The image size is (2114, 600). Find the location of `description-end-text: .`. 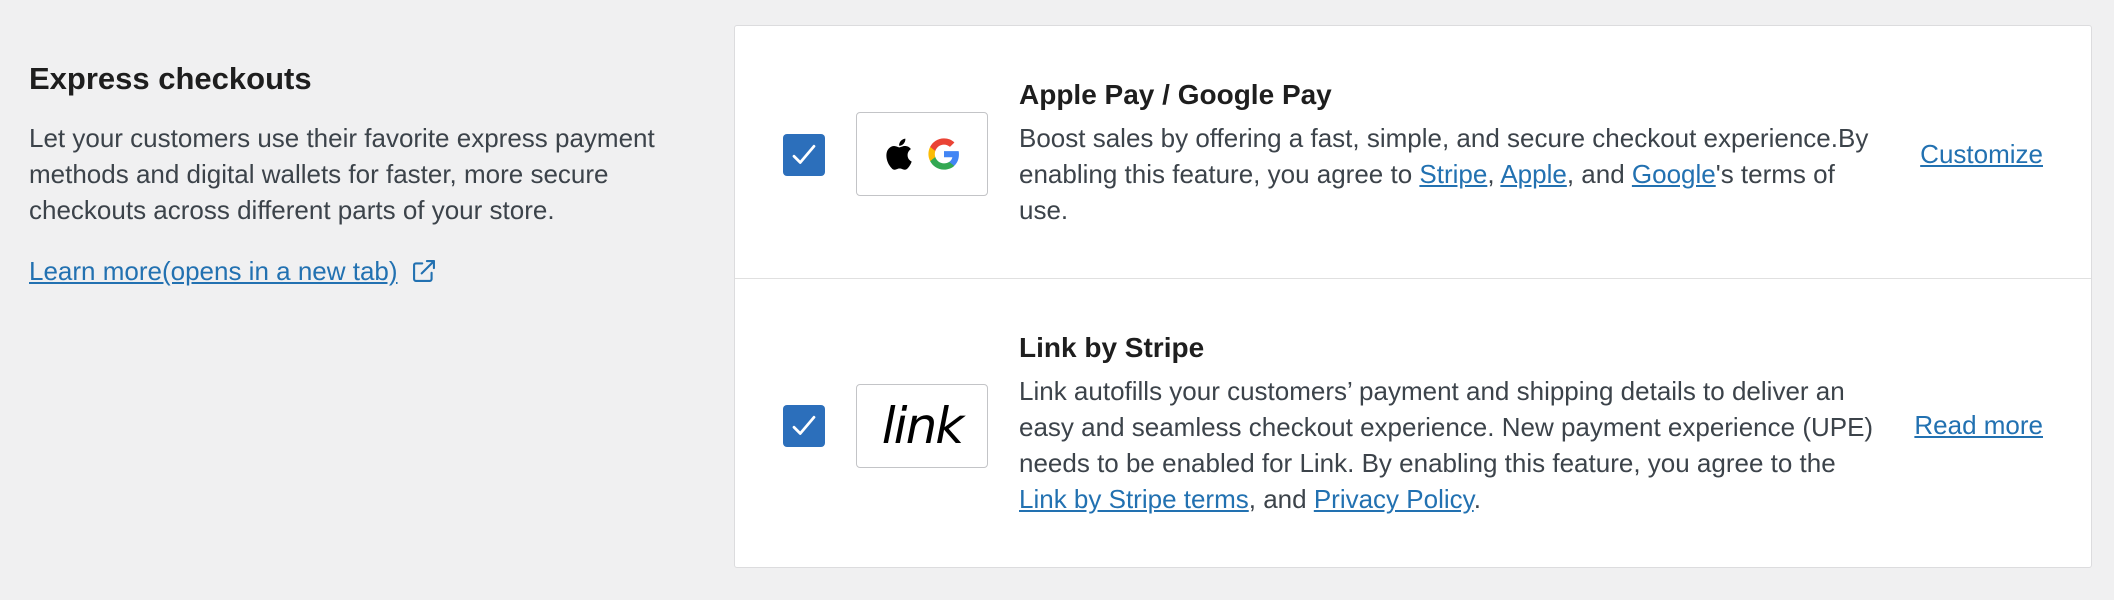

description-end-text: . is located at coordinates (1477, 499).